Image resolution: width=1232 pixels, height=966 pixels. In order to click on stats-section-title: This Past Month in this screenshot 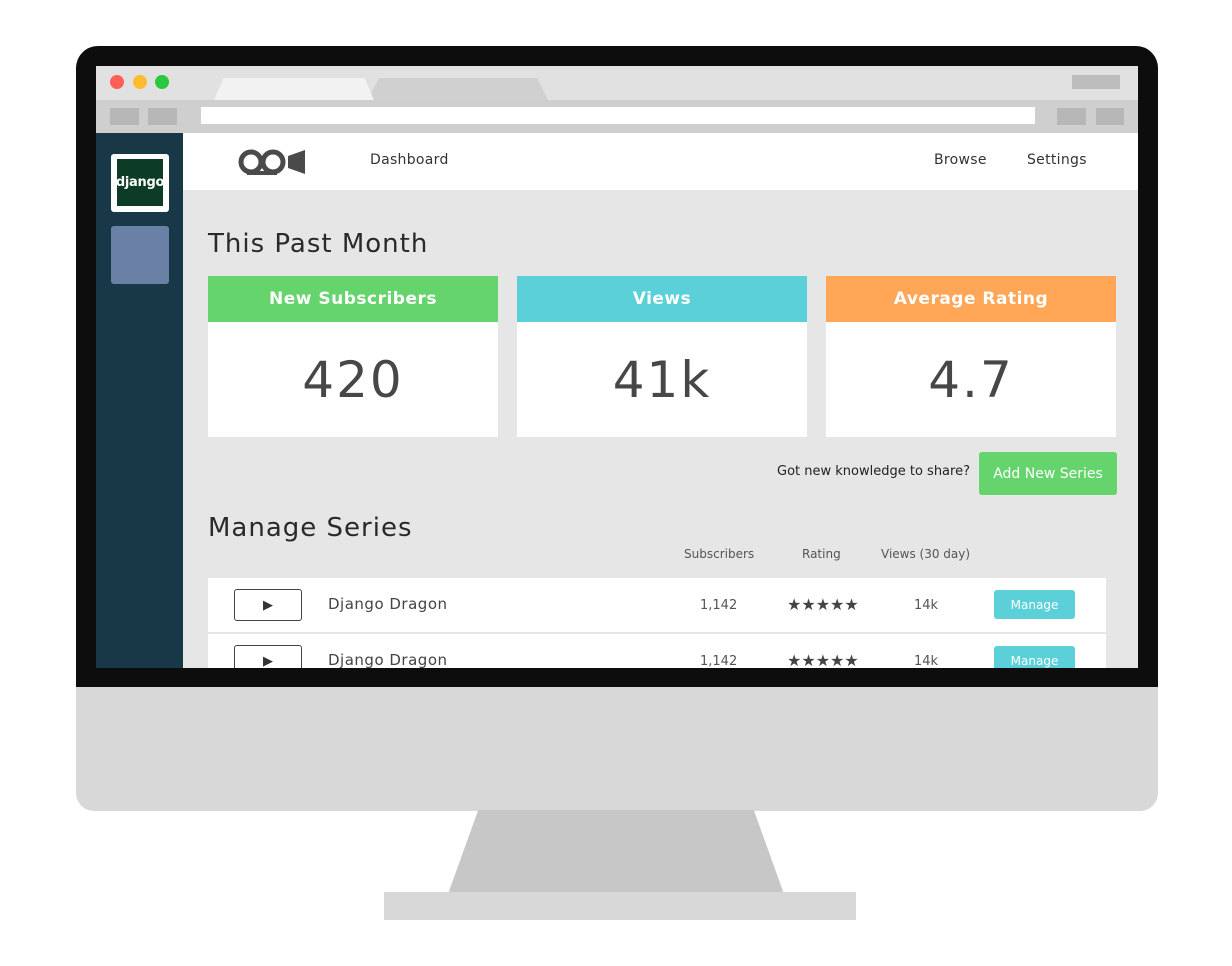, I will do `click(318, 244)`.